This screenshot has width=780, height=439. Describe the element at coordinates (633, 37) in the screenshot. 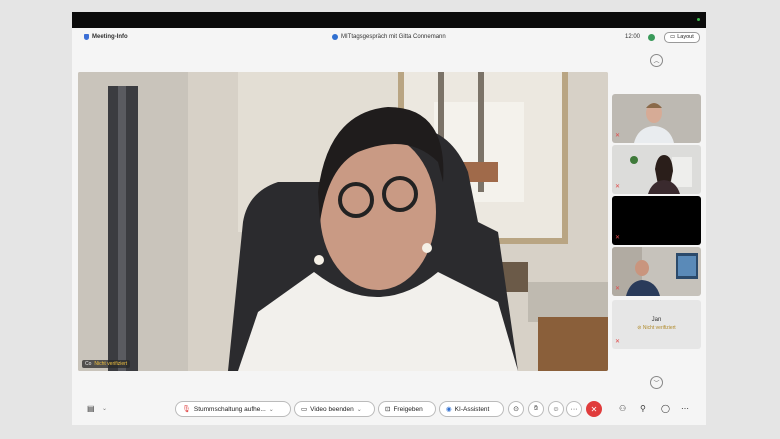

I see `meeting-clock: 12:00` at that location.